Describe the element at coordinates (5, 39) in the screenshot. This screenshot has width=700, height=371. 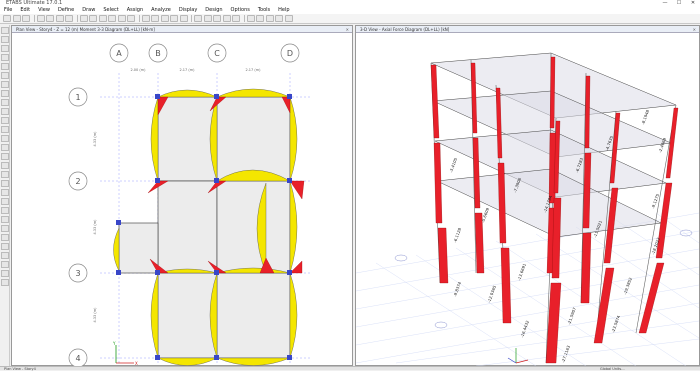
I see `reshape-icon` at that location.